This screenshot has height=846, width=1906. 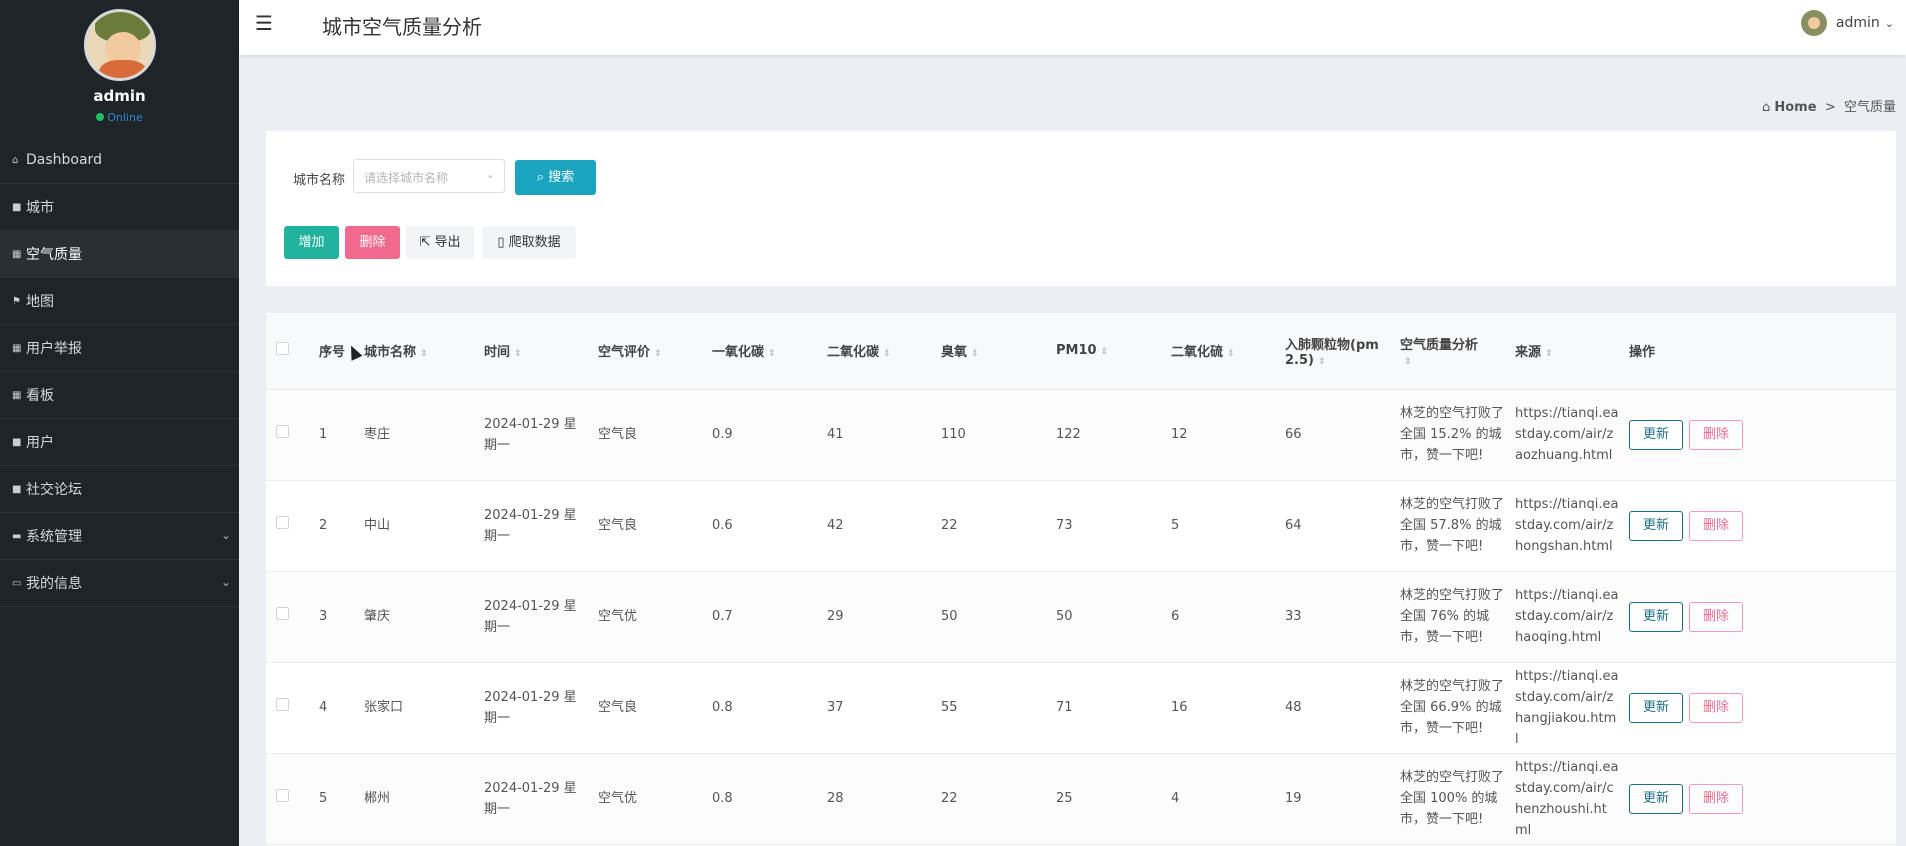 I want to click on sidebar-item-system: ▬ 系统管理 ⌄, so click(x=119, y=536).